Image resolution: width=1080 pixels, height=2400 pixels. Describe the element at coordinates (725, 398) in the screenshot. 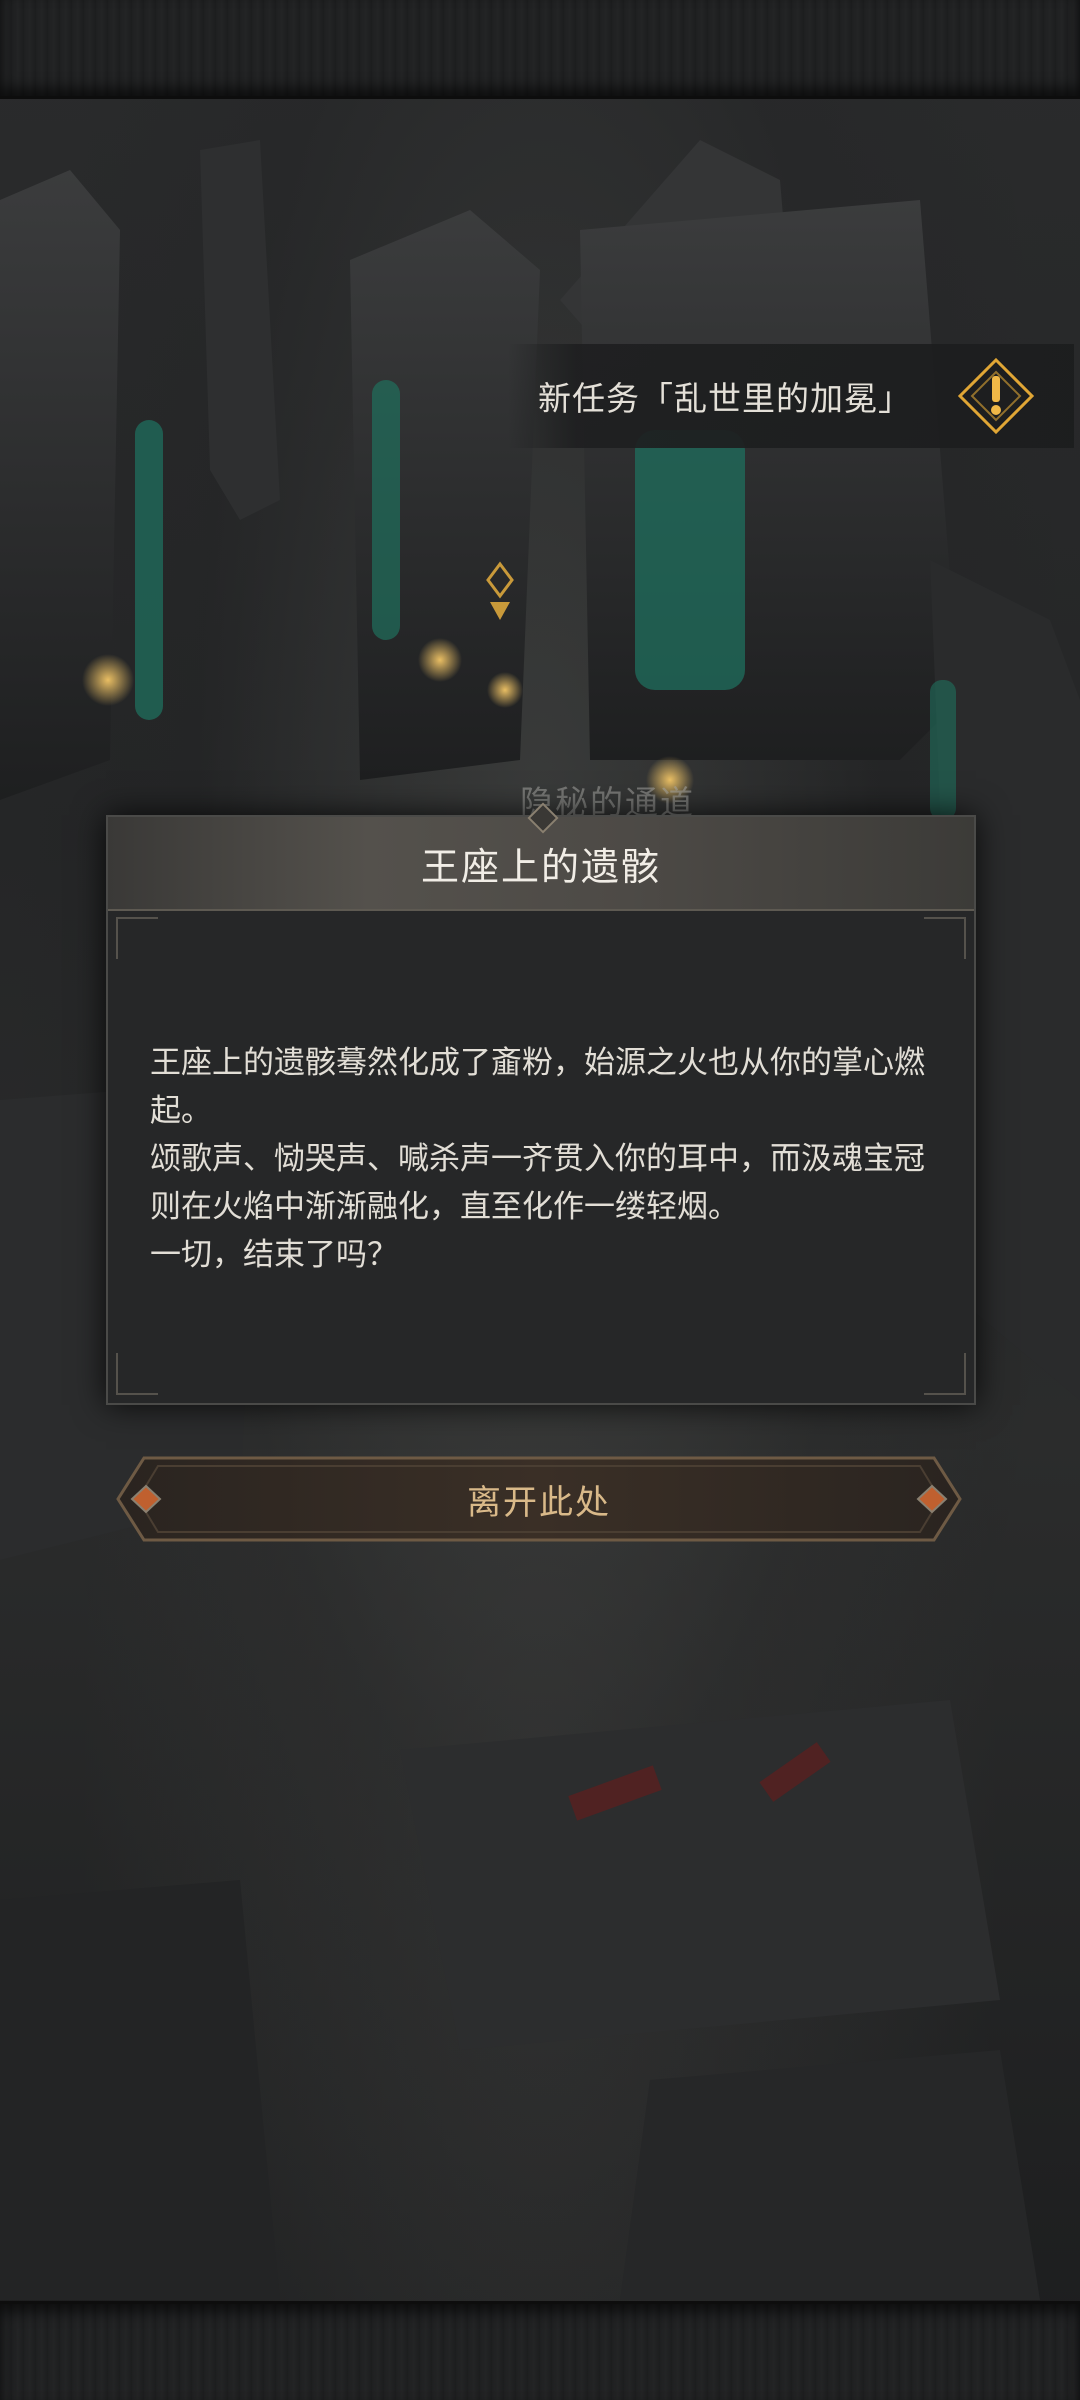

I see `new-quest-text: 新任务「乱世里的加冕」` at that location.